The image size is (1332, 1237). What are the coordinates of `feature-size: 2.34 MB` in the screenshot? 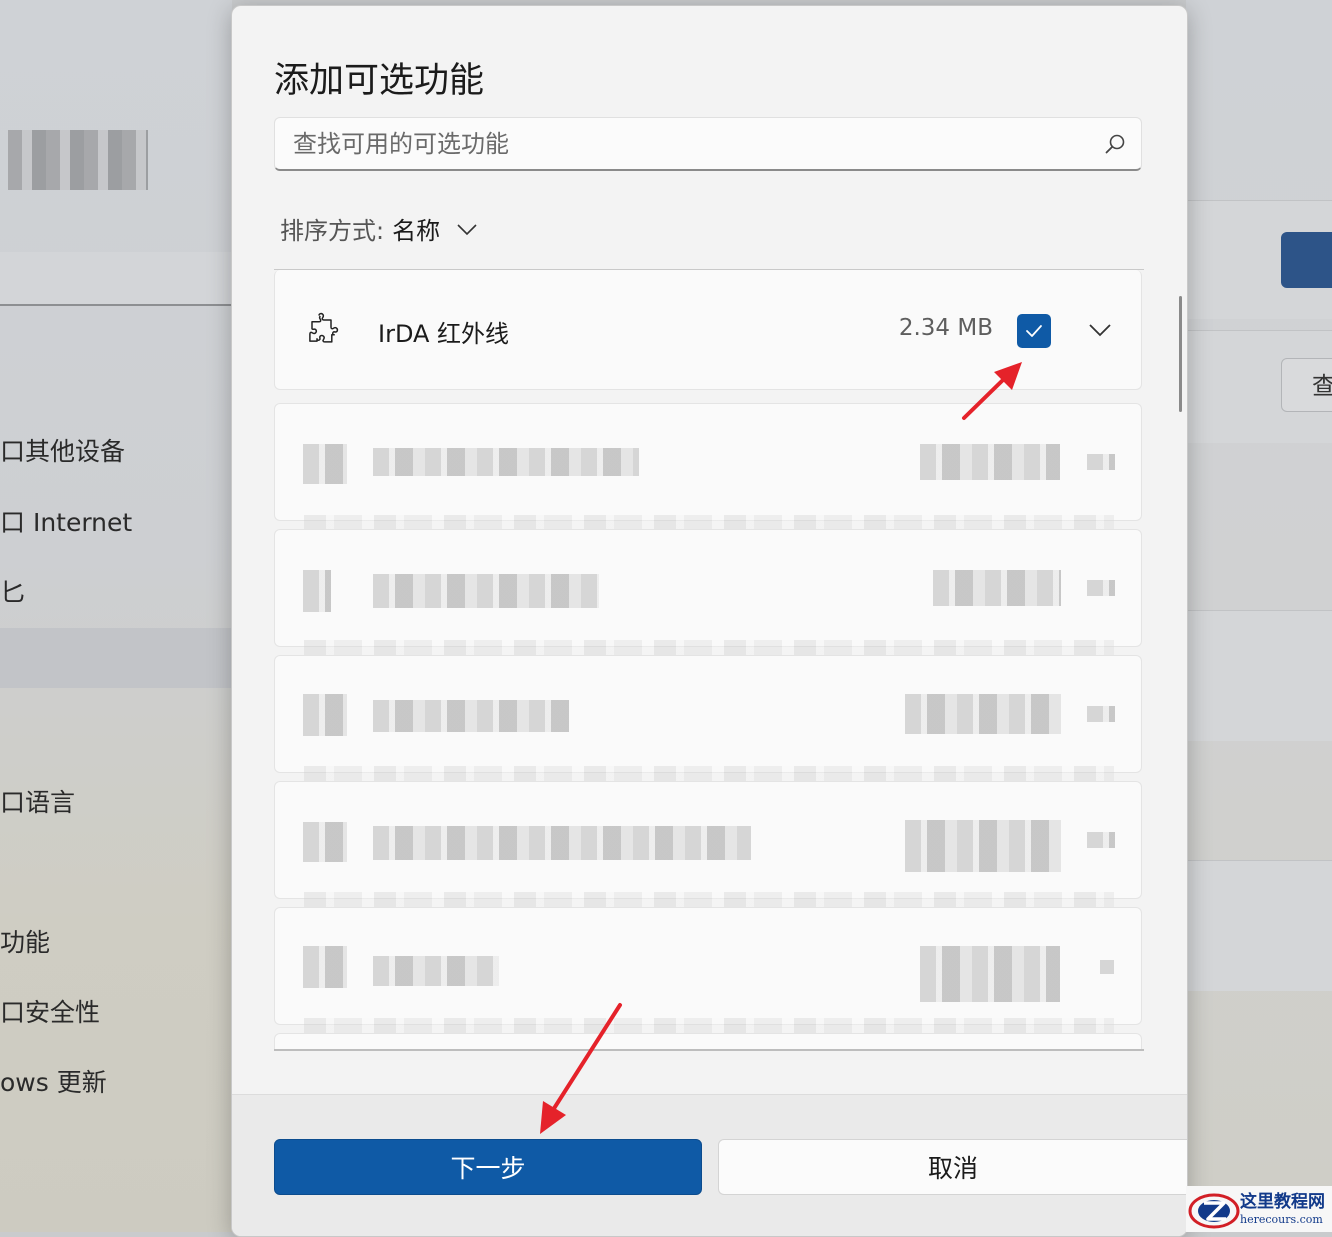 It's located at (945, 328).